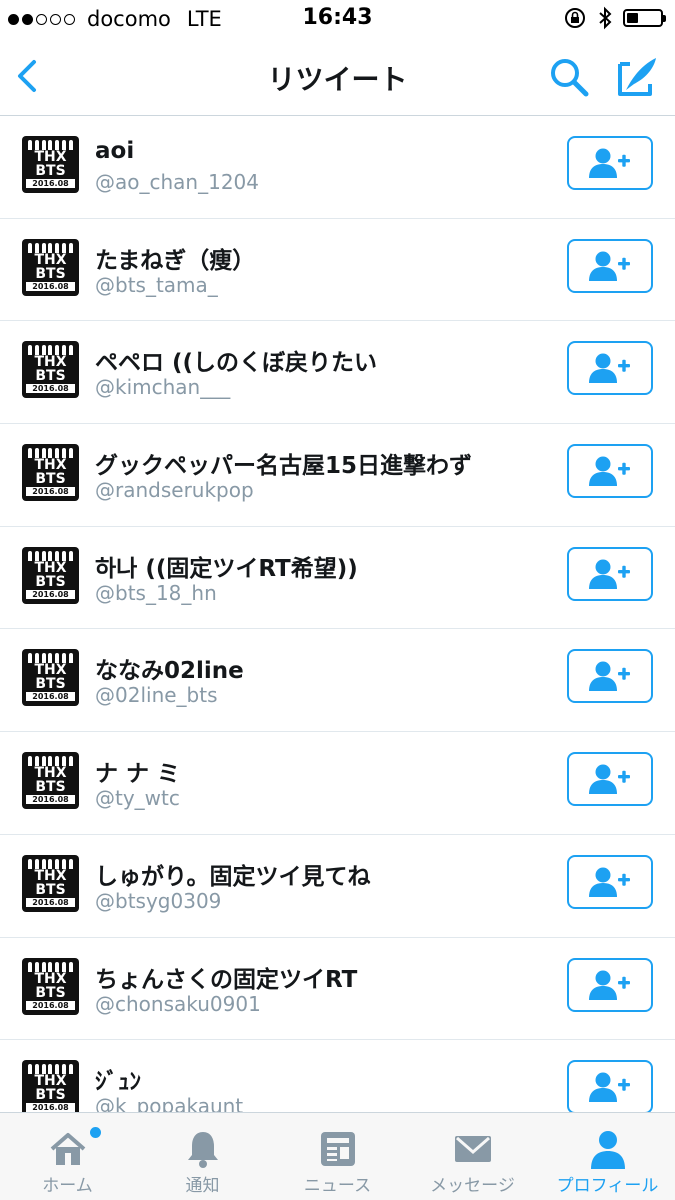 Image resolution: width=675 pixels, height=1200 pixels. What do you see at coordinates (473, 1149) in the screenshot?
I see `envelope-icon` at bounding box center [473, 1149].